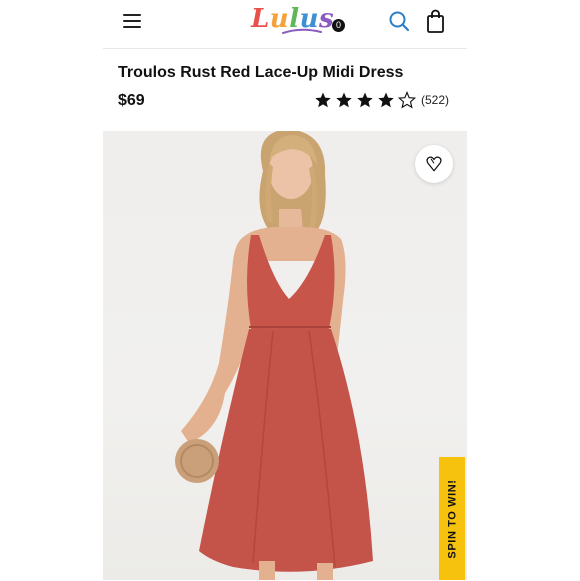  I want to click on spin-to-win-label: SPIN TO WIN!, so click(452, 519).